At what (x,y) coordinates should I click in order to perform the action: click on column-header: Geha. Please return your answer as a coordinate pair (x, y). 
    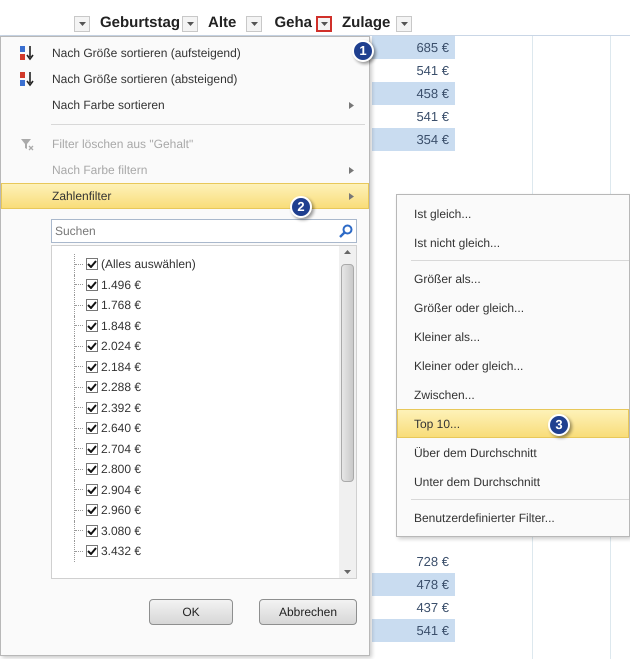
    Looking at the image, I should click on (292, 23).